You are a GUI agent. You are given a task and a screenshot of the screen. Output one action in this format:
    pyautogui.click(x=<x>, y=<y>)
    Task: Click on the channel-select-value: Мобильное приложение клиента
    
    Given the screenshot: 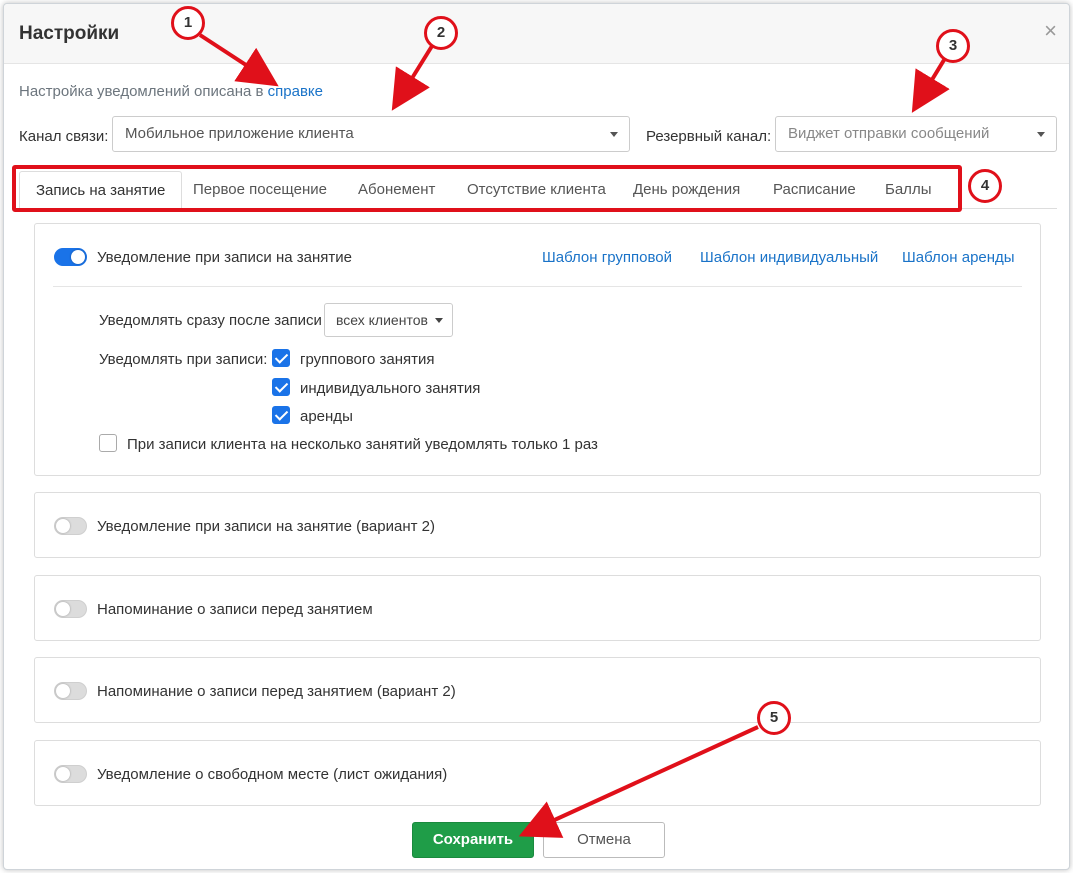 What is the action you would take?
    pyautogui.click(x=239, y=133)
    